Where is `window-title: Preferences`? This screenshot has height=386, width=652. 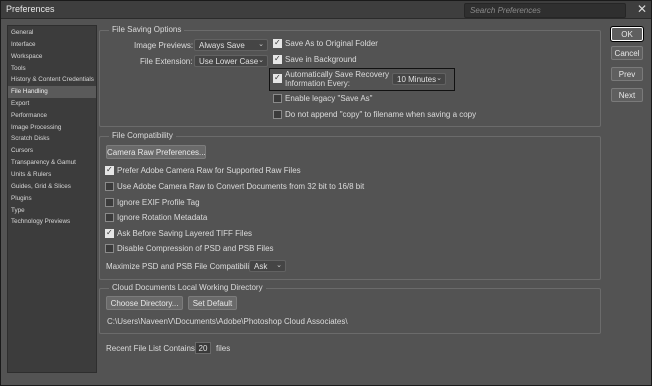
window-title: Preferences is located at coordinates (30, 9).